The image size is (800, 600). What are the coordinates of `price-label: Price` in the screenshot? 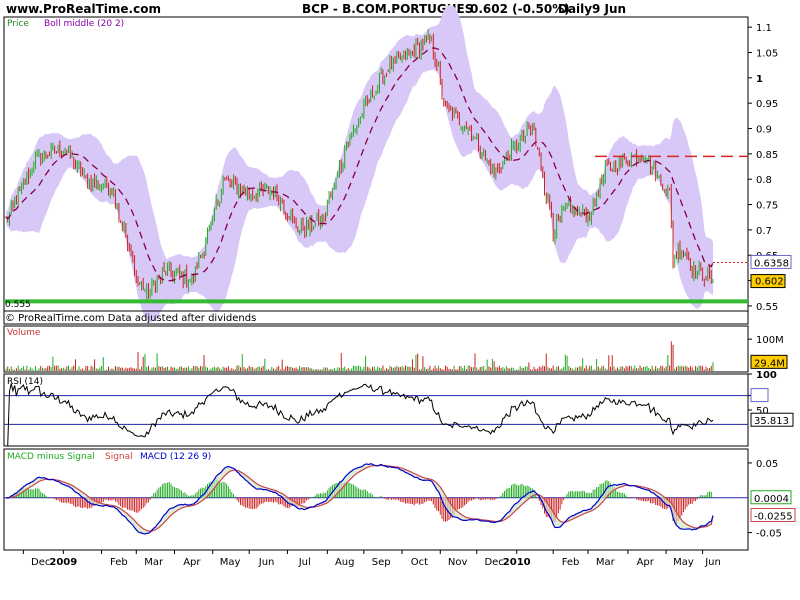 It's located at (18, 24).